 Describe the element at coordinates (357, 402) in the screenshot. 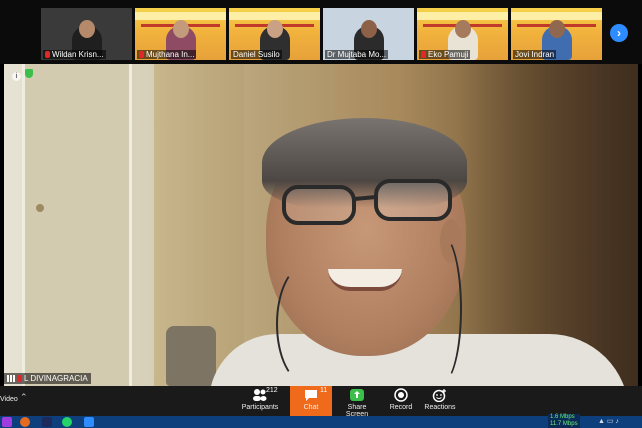

I see `share-screen-button: Share Screen` at that location.